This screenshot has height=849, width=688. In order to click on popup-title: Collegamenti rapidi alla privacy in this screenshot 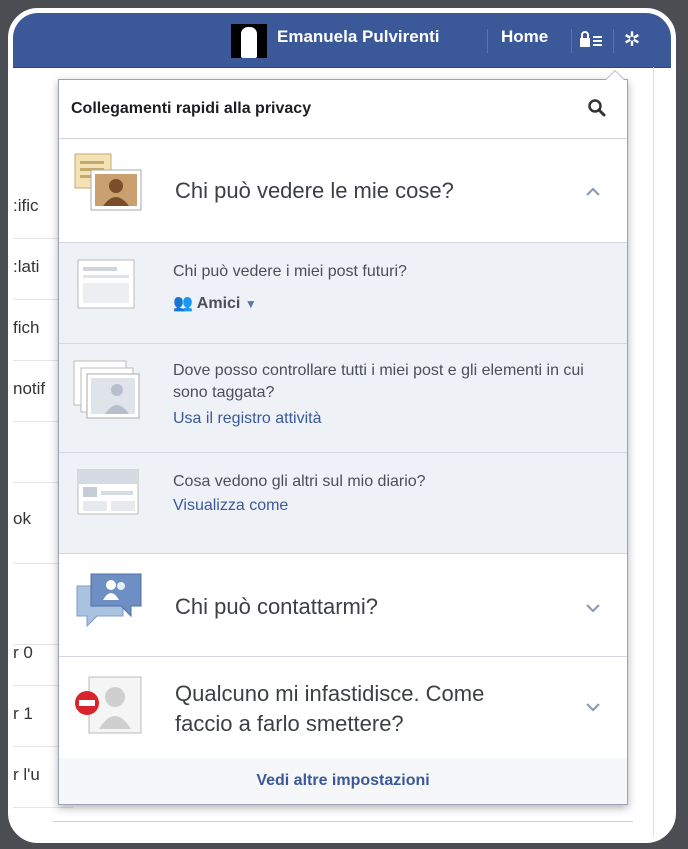, I will do `click(191, 108)`.